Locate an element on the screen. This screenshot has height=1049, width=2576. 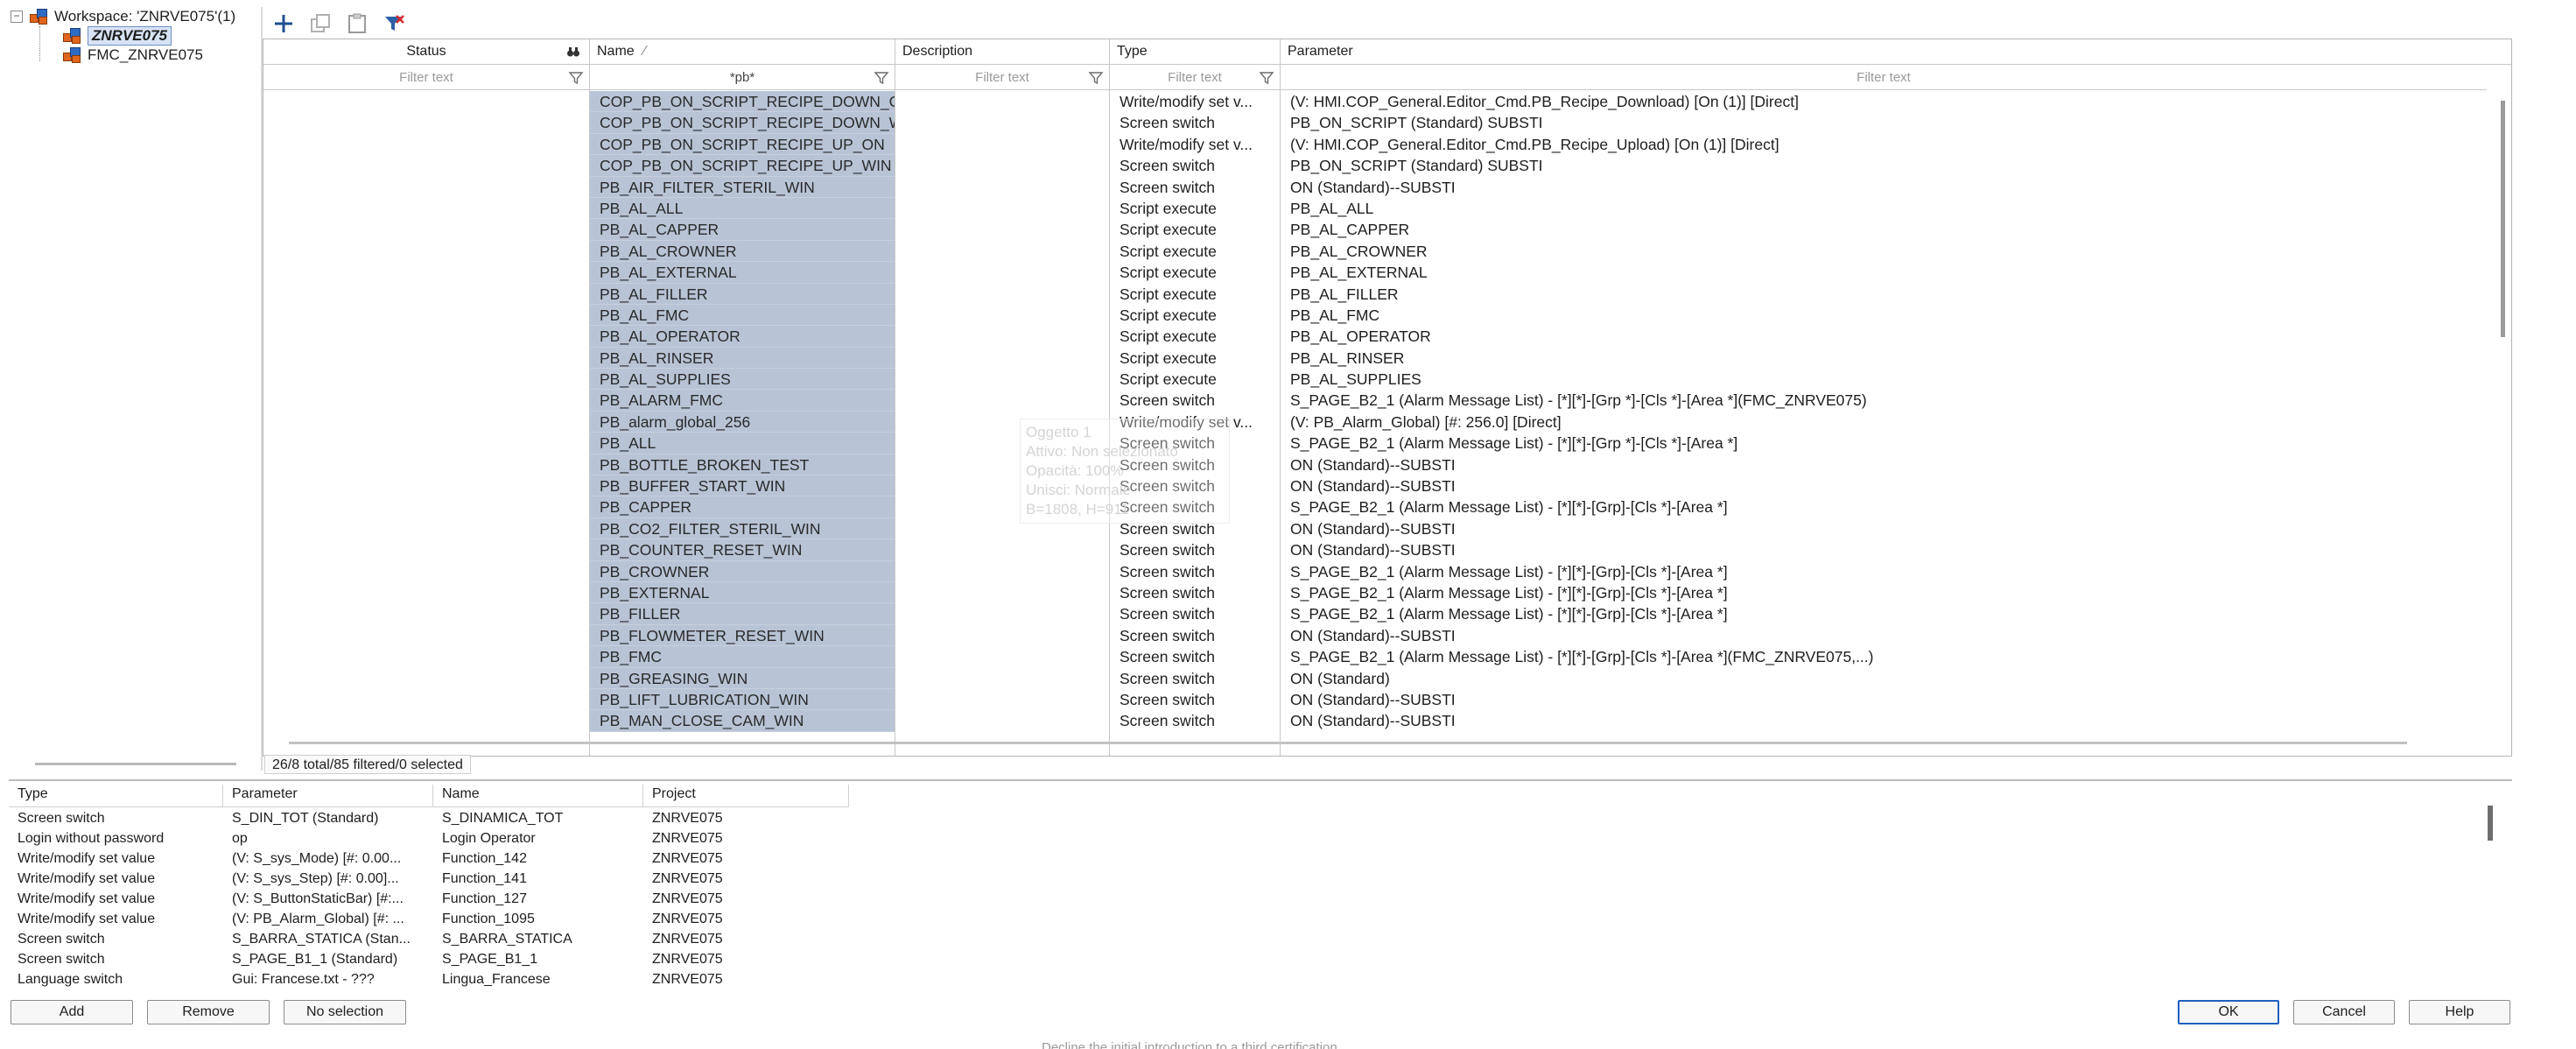
table-cell-name: PB_GREASING_WIN is located at coordinates (742, 678).